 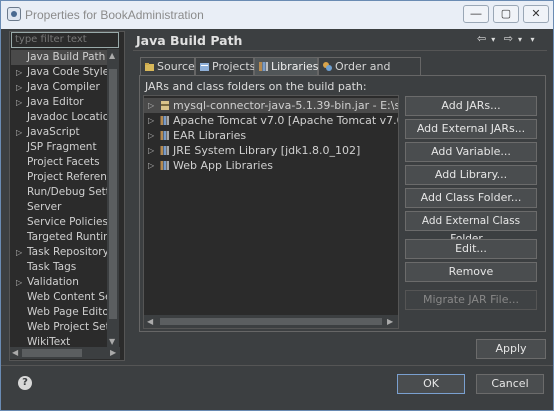 I want to click on close-button: ✕, so click(x=536, y=14).